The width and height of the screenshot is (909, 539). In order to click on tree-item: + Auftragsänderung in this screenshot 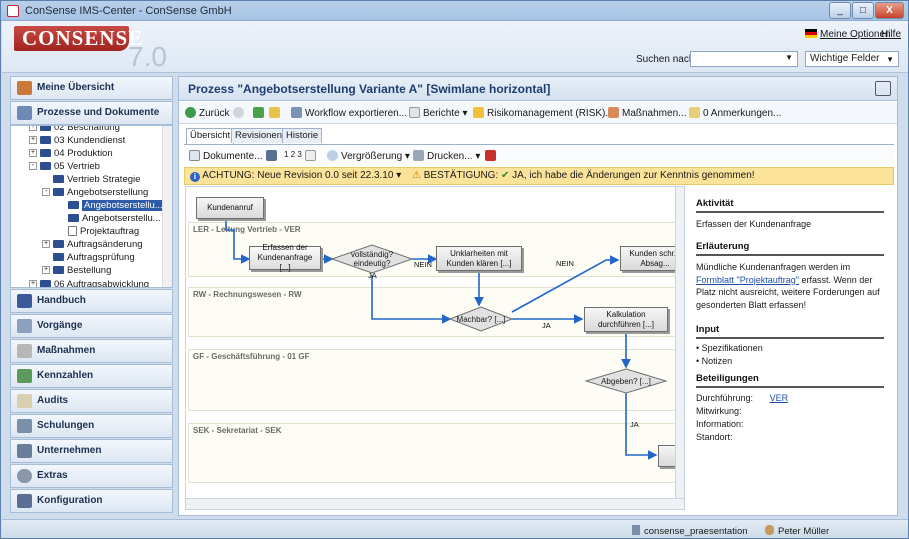, I will do `click(92, 244)`.